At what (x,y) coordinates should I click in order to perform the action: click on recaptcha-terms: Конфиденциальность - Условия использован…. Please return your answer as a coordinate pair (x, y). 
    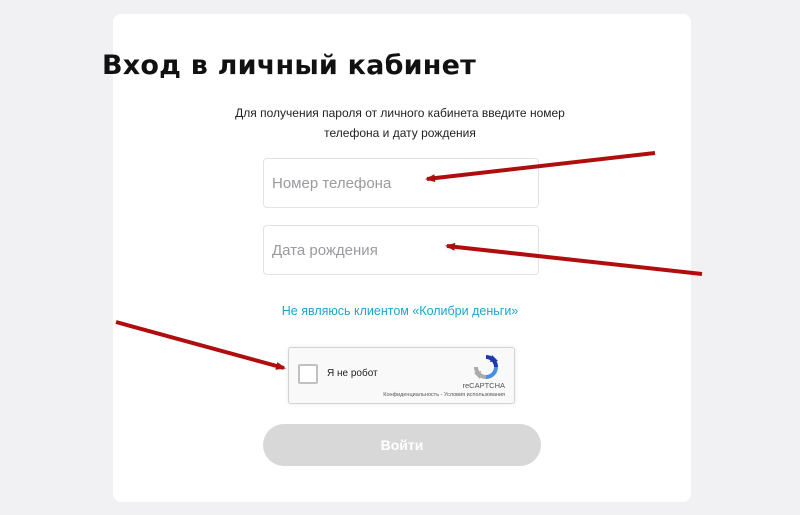
    Looking at the image, I should click on (444, 395).